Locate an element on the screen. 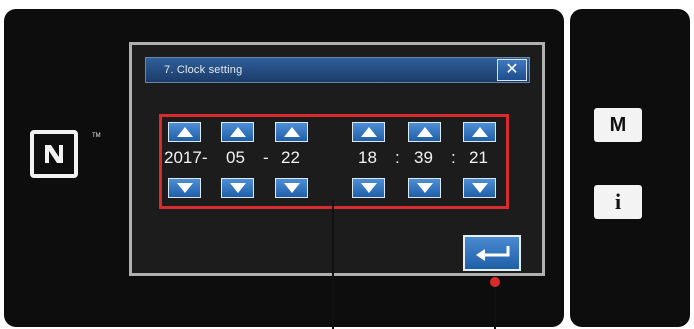 The image size is (694, 329). second-value: 21 is located at coordinates (478, 157).